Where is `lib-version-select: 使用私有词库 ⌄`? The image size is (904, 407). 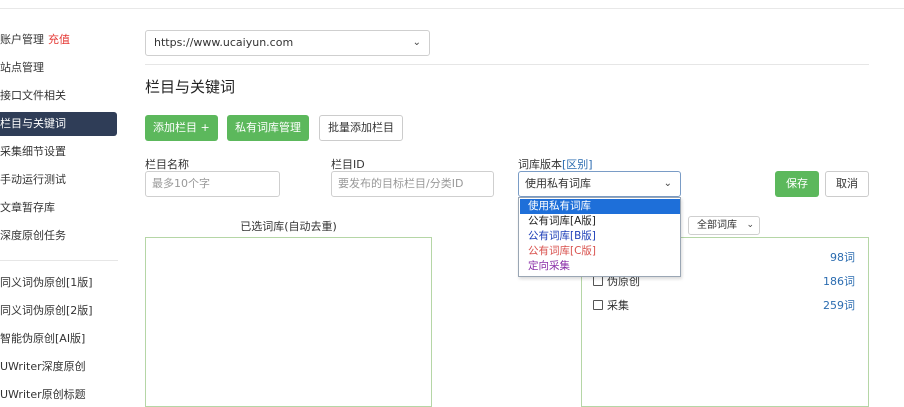
lib-version-select: 使用私有词库 ⌄ is located at coordinates (599, 184).